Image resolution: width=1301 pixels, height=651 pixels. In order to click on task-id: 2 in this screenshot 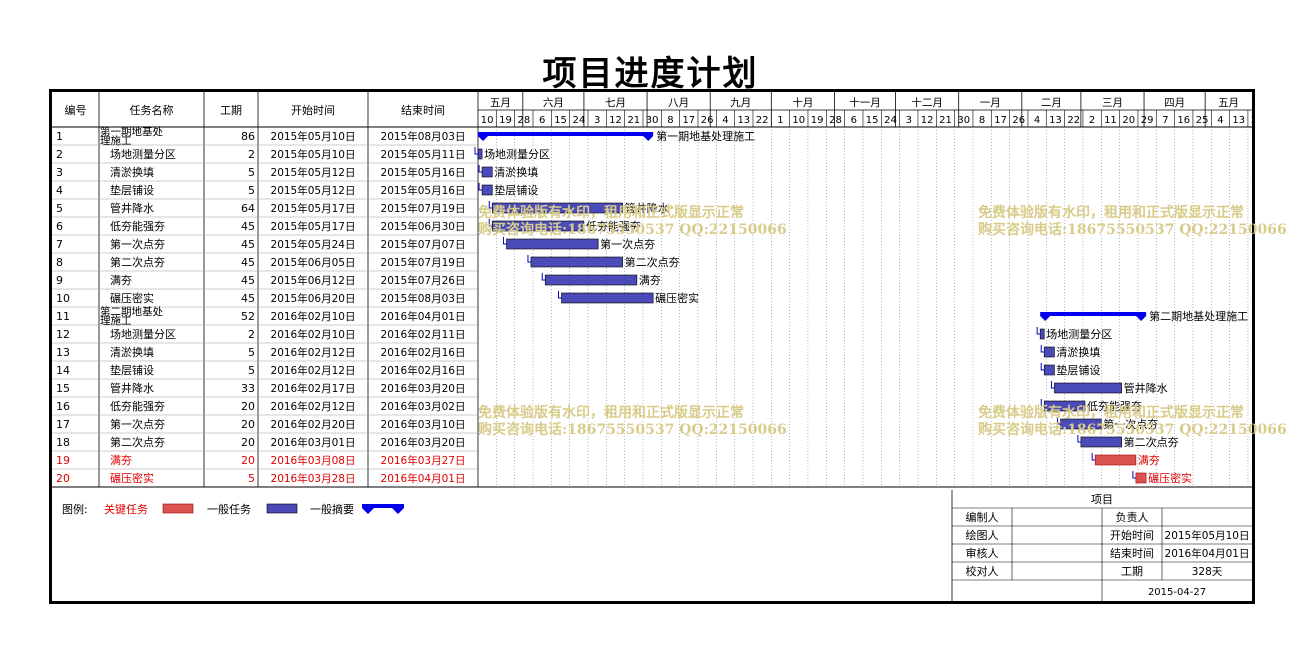, I will do `click(59, 154)`.